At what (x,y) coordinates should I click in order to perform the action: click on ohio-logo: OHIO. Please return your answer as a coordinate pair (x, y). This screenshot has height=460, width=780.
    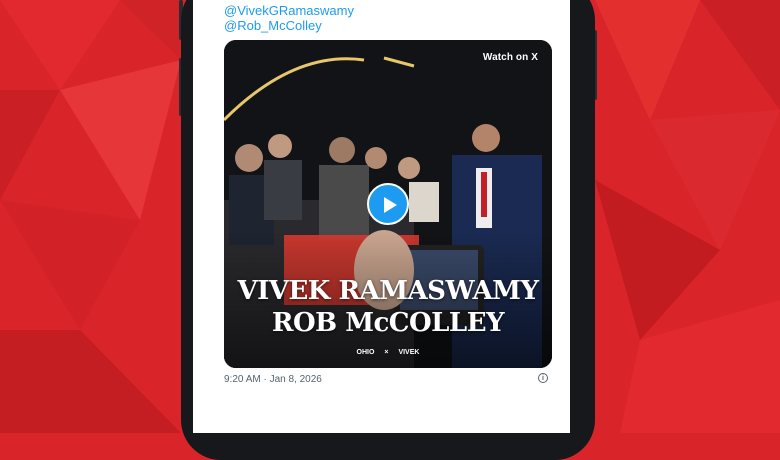
    Looking at the image, I should click on (365, 352).